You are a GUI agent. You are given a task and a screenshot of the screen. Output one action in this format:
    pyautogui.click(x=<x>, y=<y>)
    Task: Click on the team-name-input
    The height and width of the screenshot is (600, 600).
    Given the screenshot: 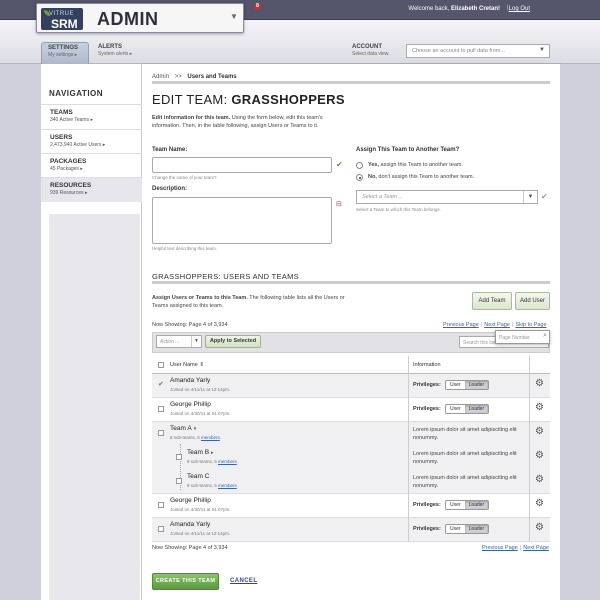 What is the action you would take?
    pyautogui.click(x=242, y=165)
    